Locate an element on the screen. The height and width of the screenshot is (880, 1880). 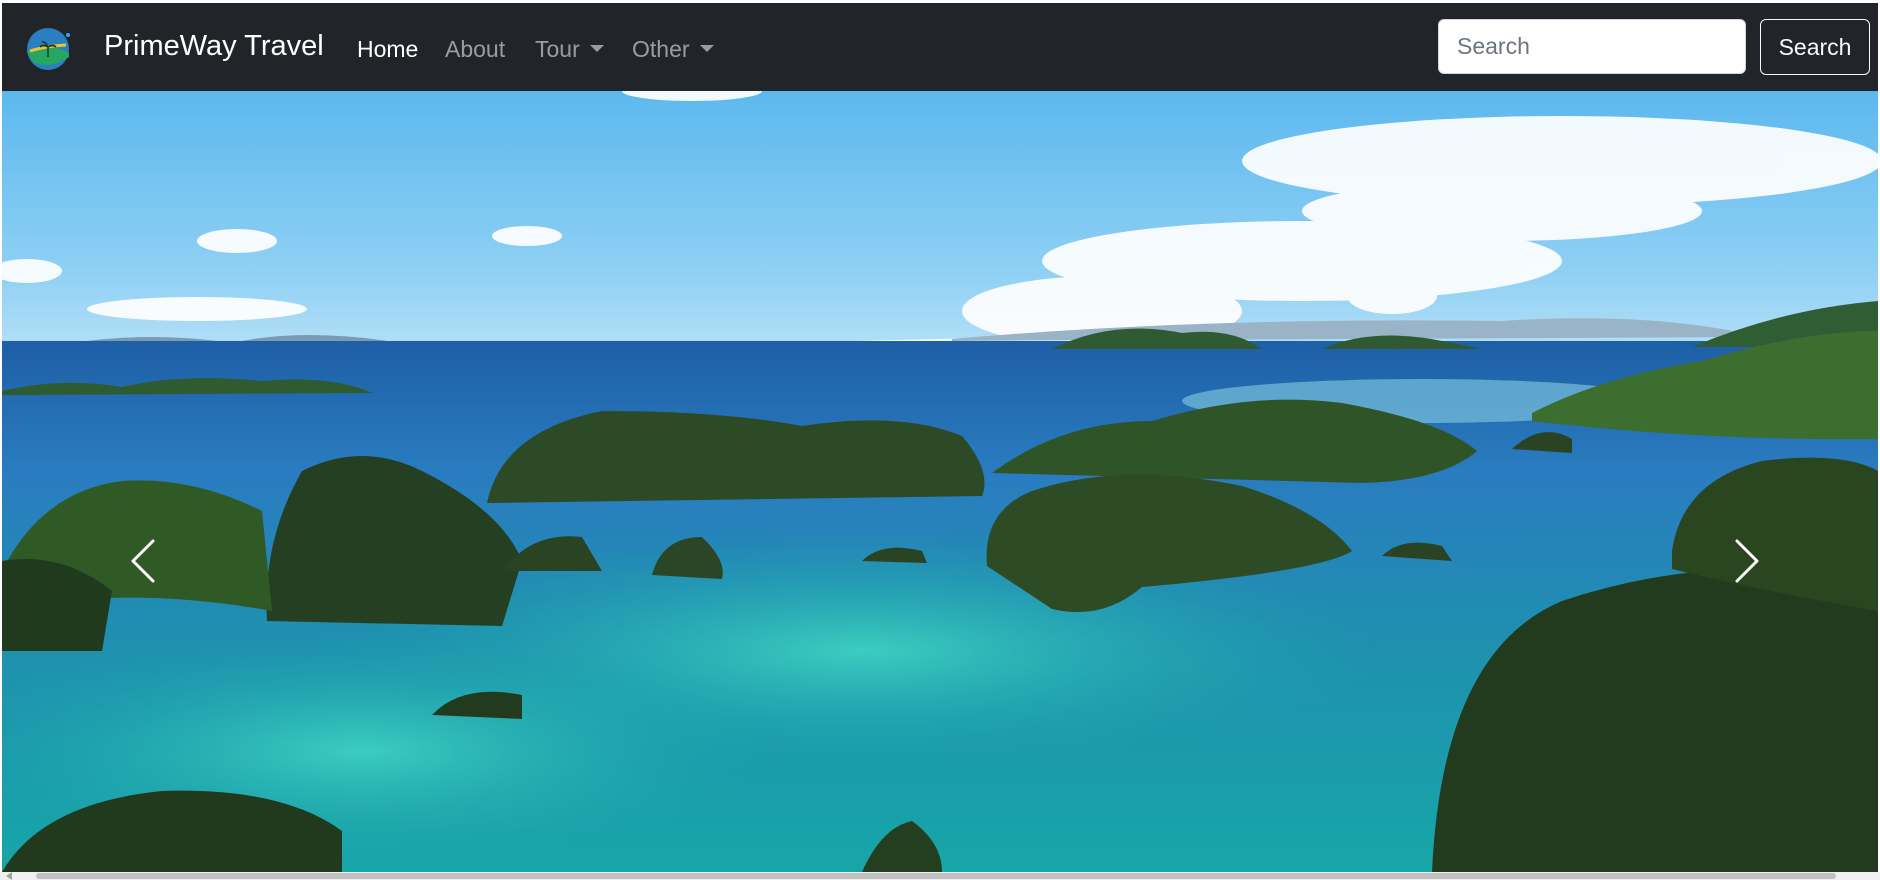
nav-link-about-label: About is located at coordinates (475, 49).